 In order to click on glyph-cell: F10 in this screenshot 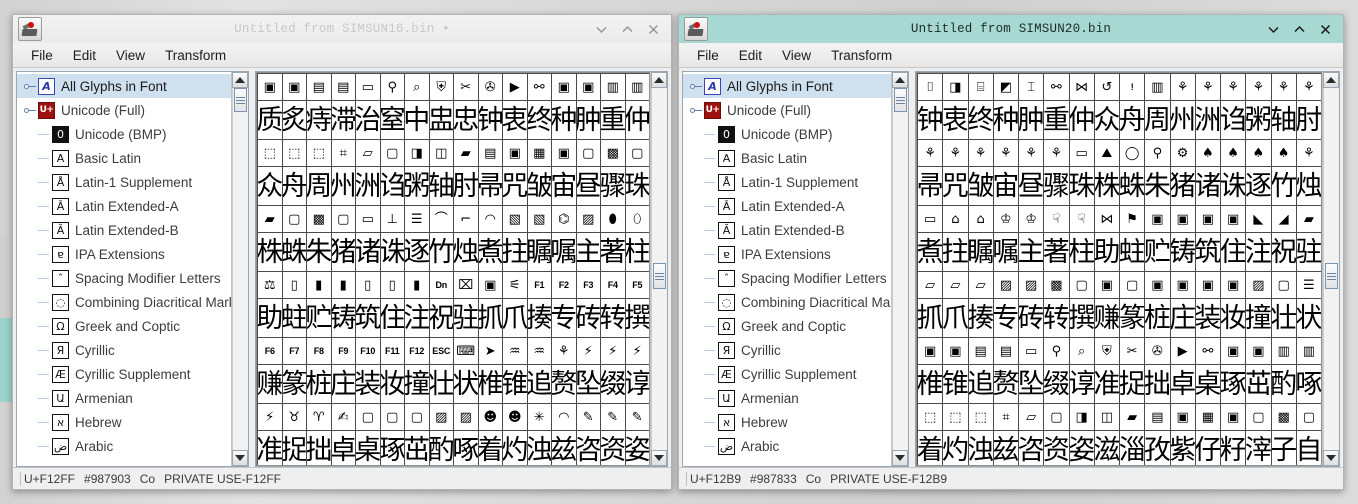, I will do `click(368, 351)`.